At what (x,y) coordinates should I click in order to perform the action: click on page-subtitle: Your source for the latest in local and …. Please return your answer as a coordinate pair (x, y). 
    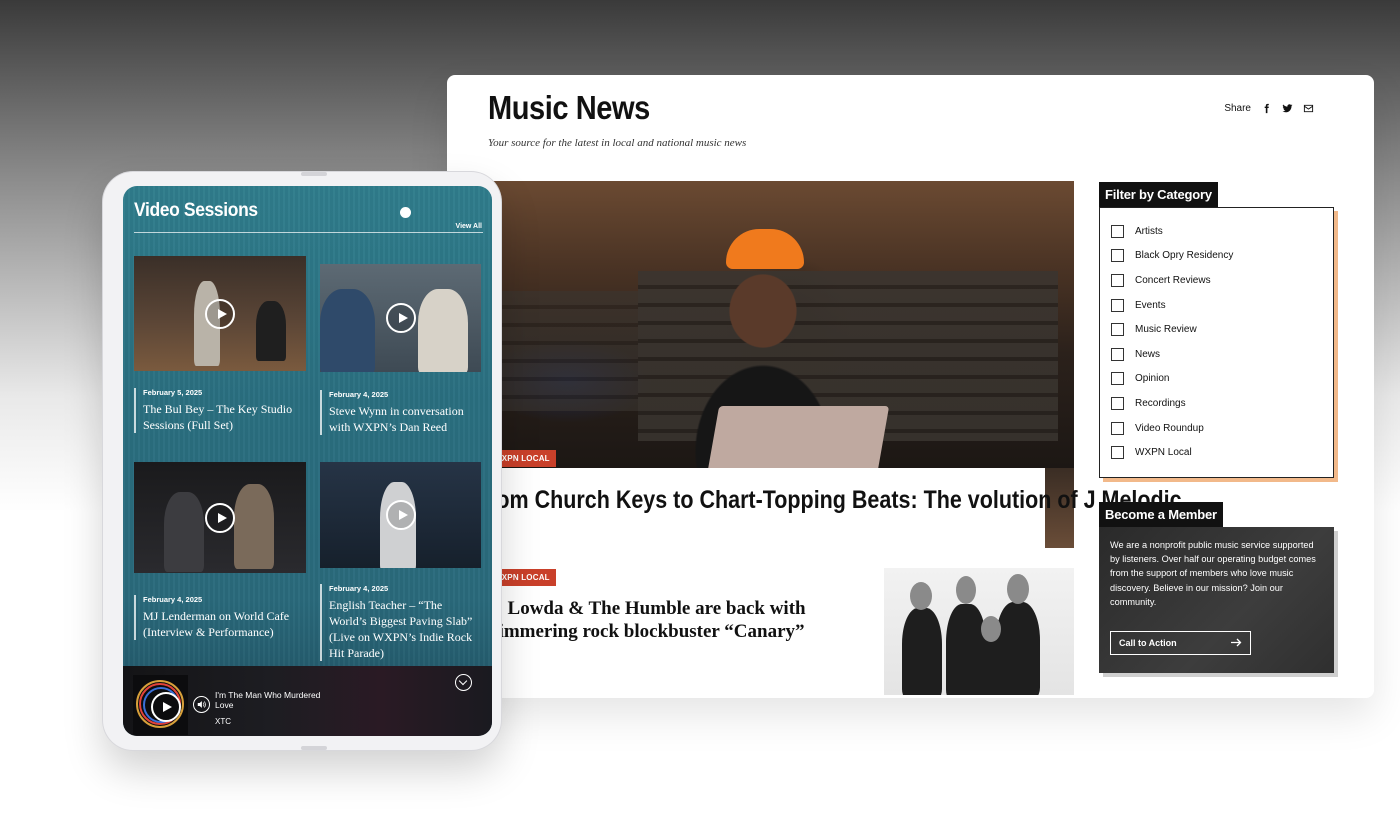
    Looking at the image, I should click on (617, 143).